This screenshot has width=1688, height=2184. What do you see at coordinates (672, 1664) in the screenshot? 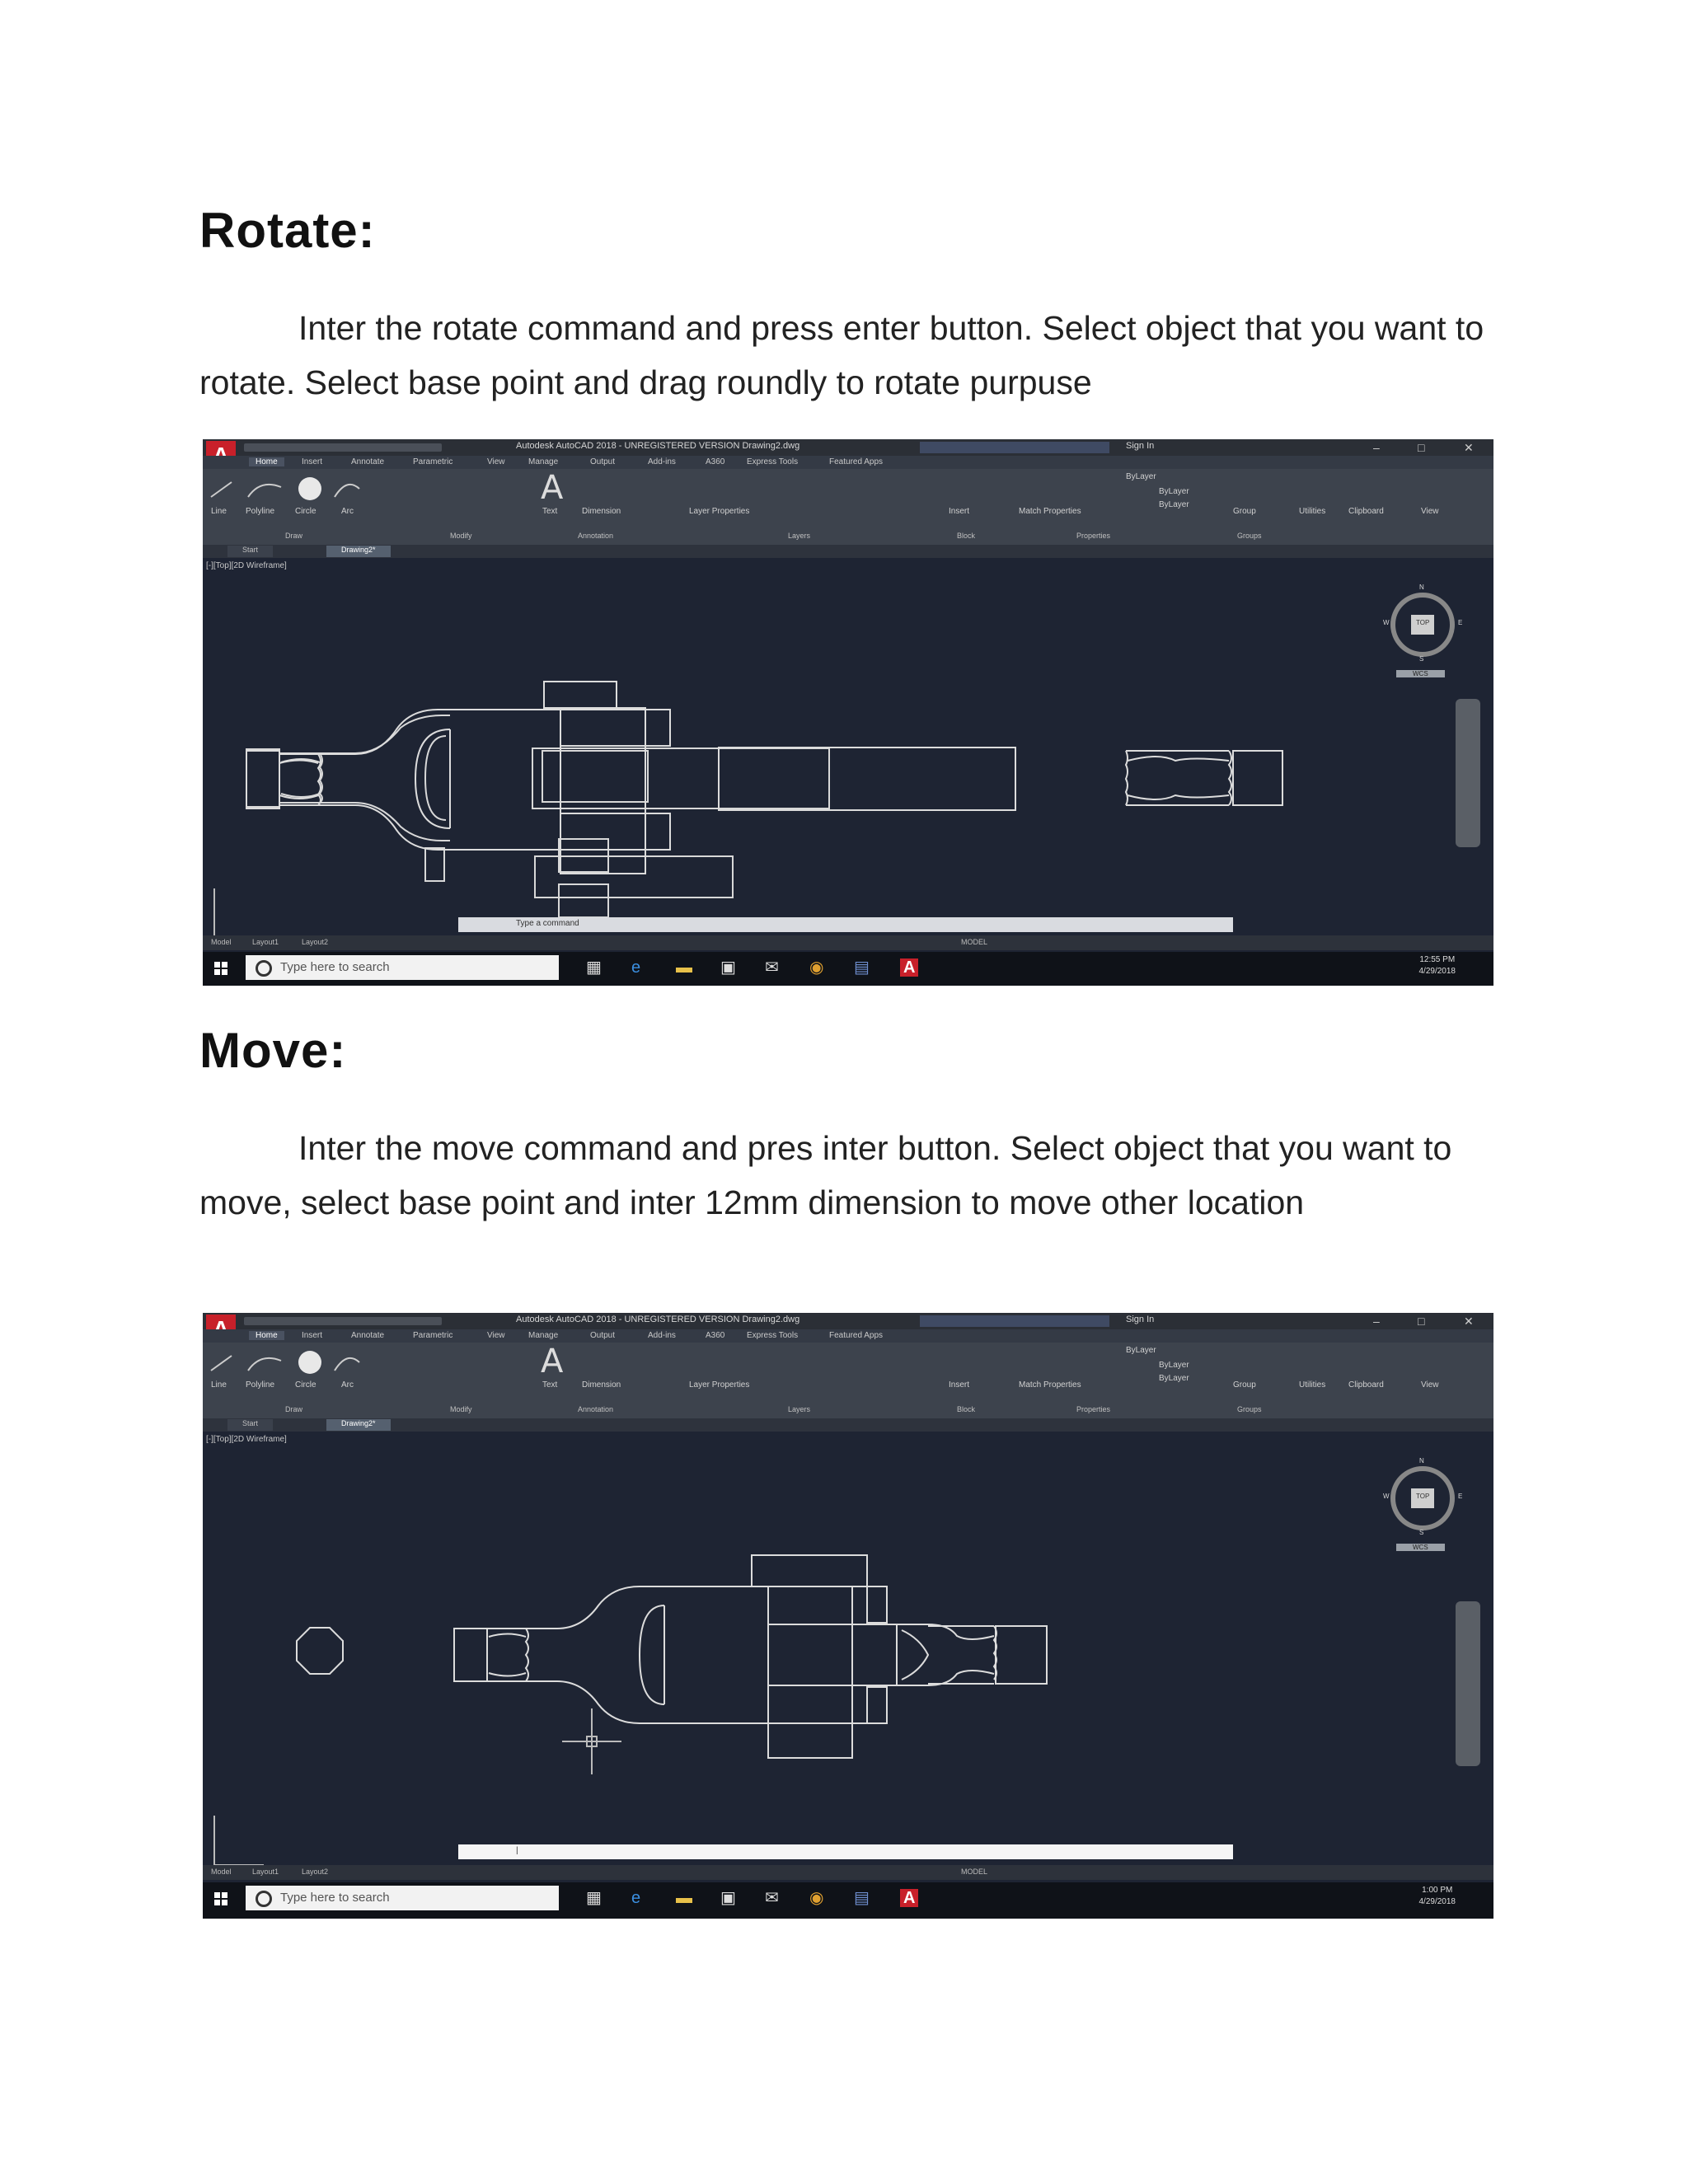
I see `move-parts` at bounding box center [672, 1664].